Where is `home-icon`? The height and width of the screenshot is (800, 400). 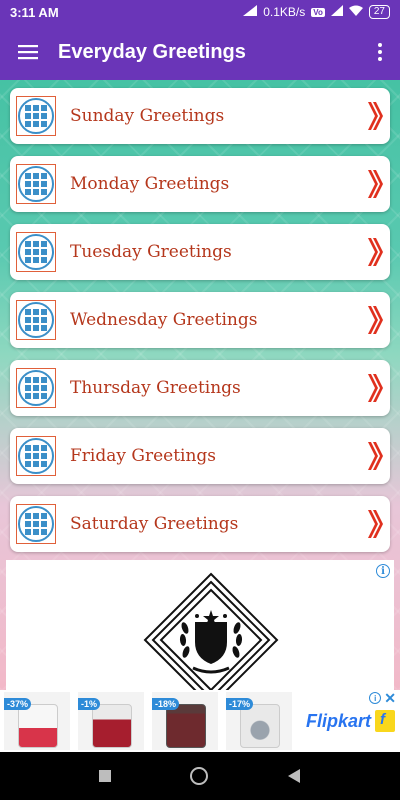 home-icon is located at coordinates (198, 776).